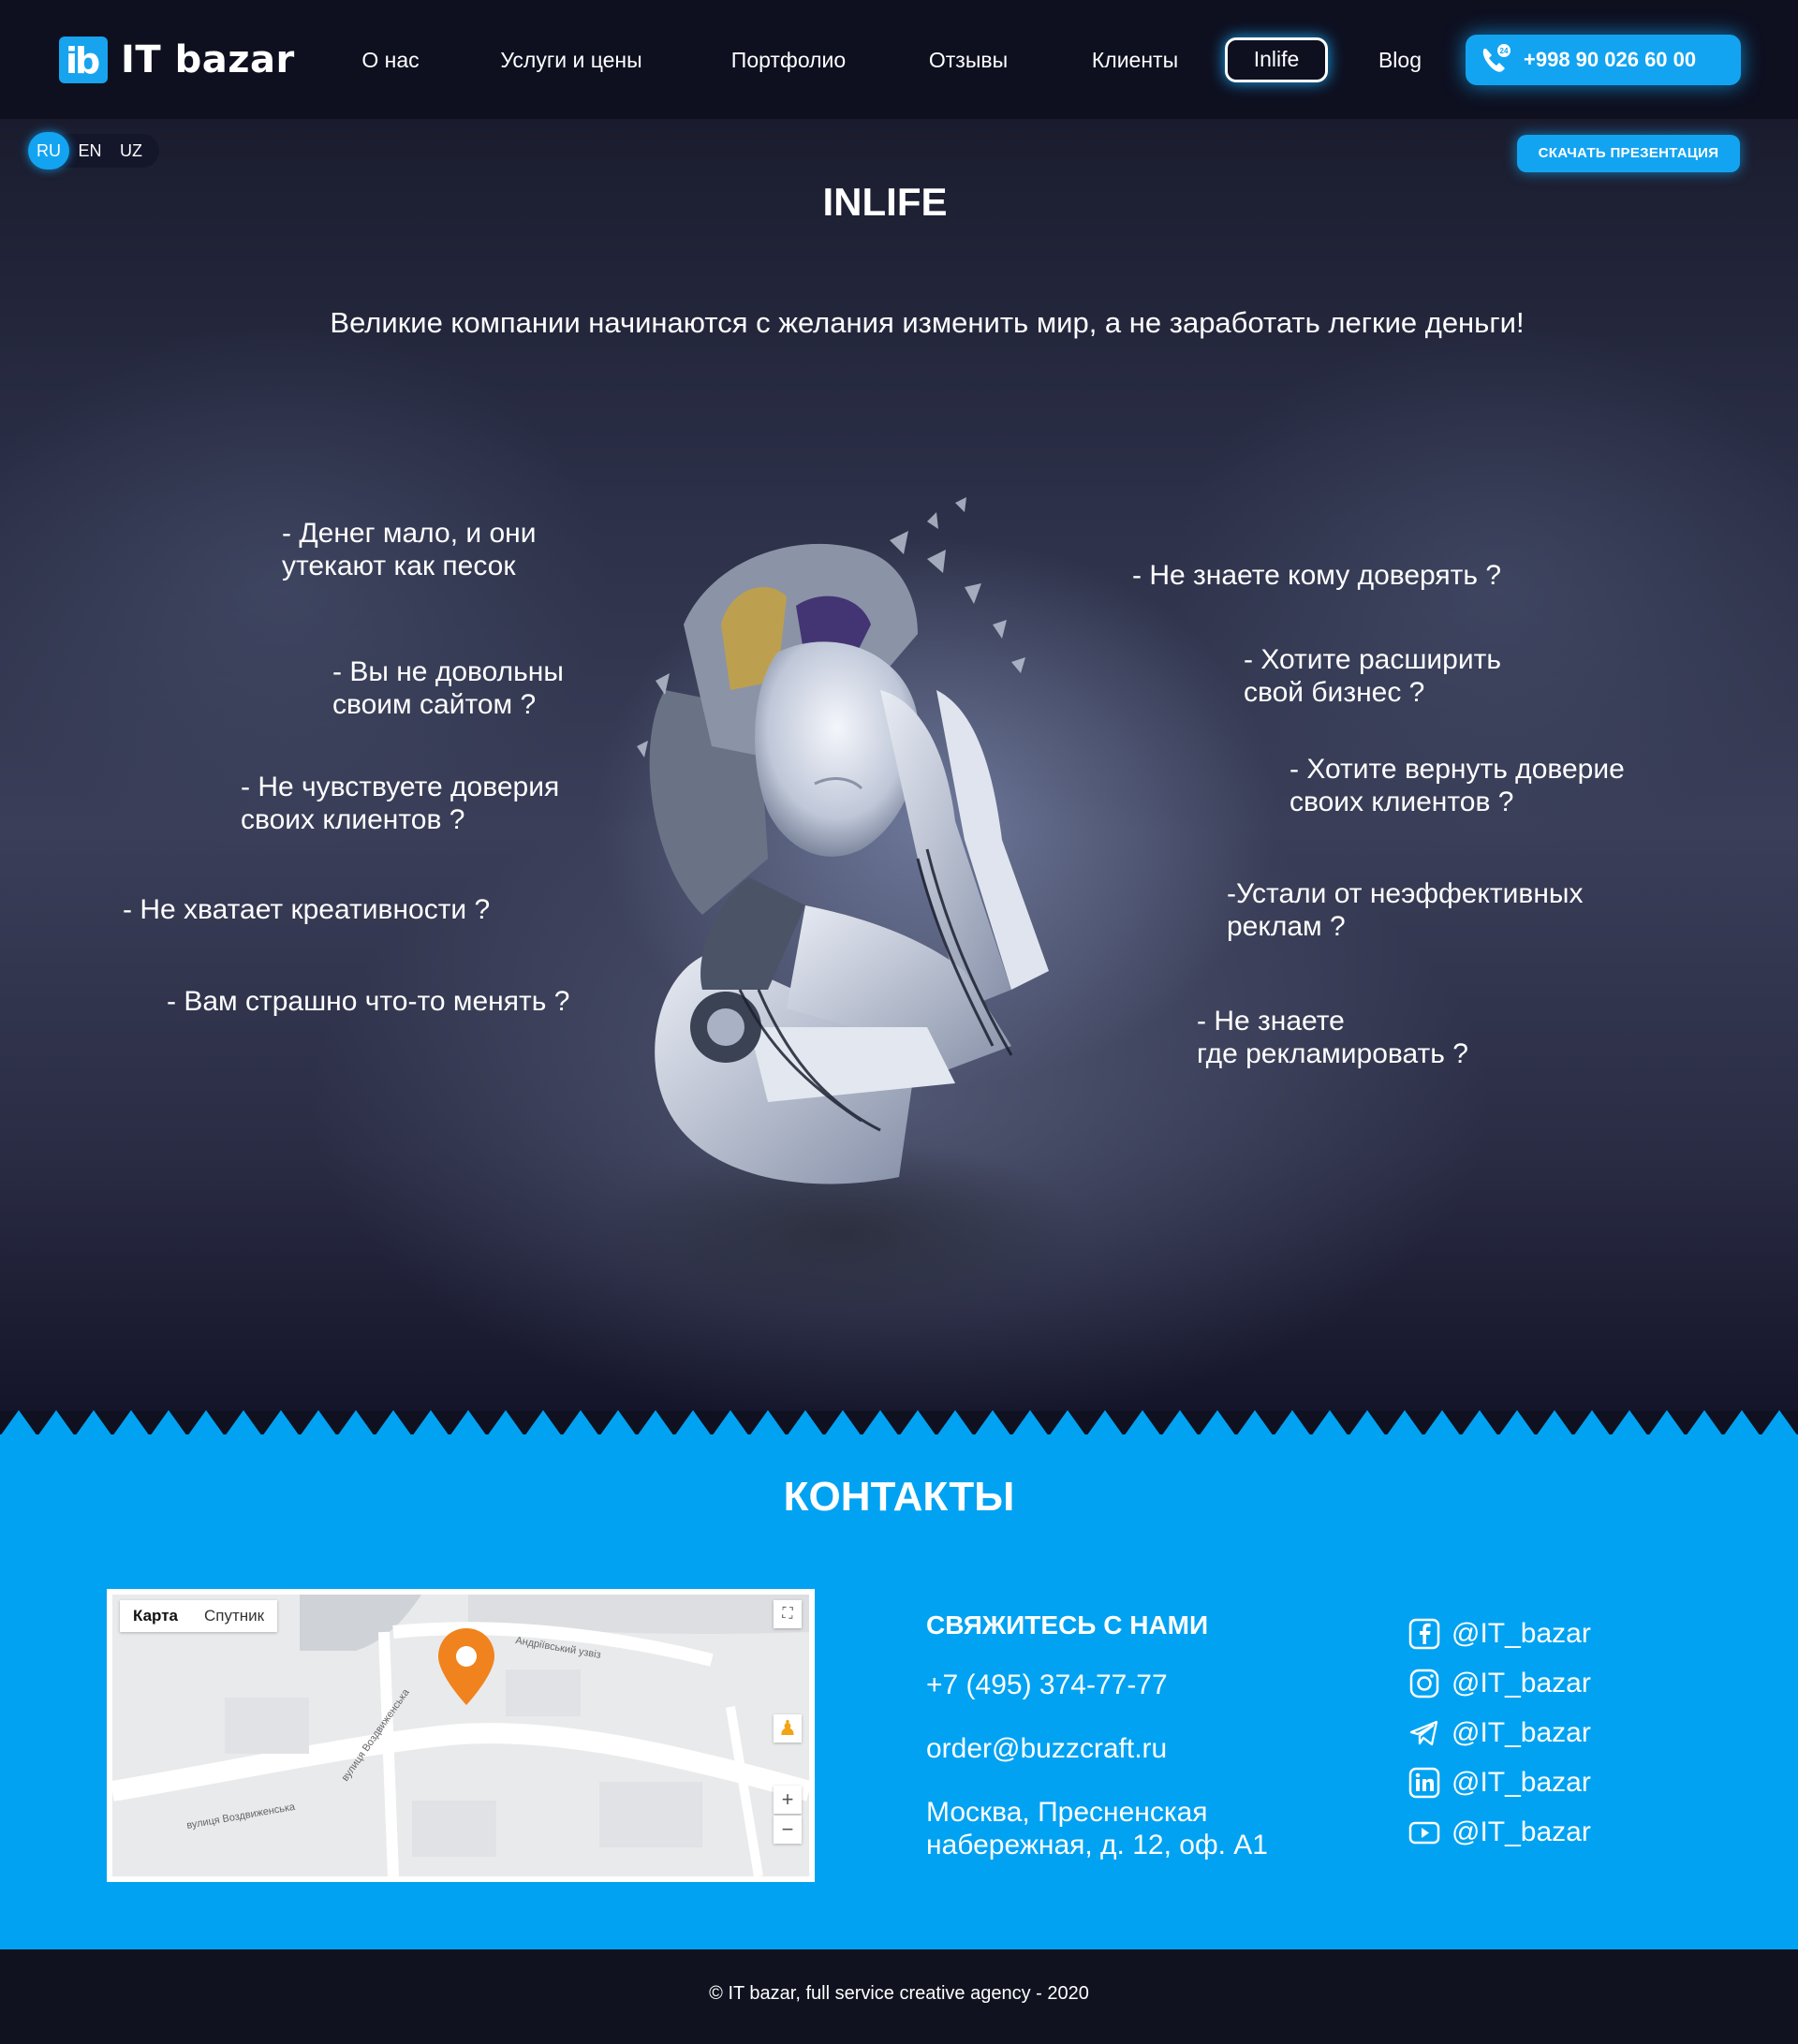 Image resolution: width=1798 pixels, height=2044 pixels. Describe the element at coordinates (409, 549) in the screenshot. I see `question-left-1: - Денег мало, и они утекают как песок` at that location.